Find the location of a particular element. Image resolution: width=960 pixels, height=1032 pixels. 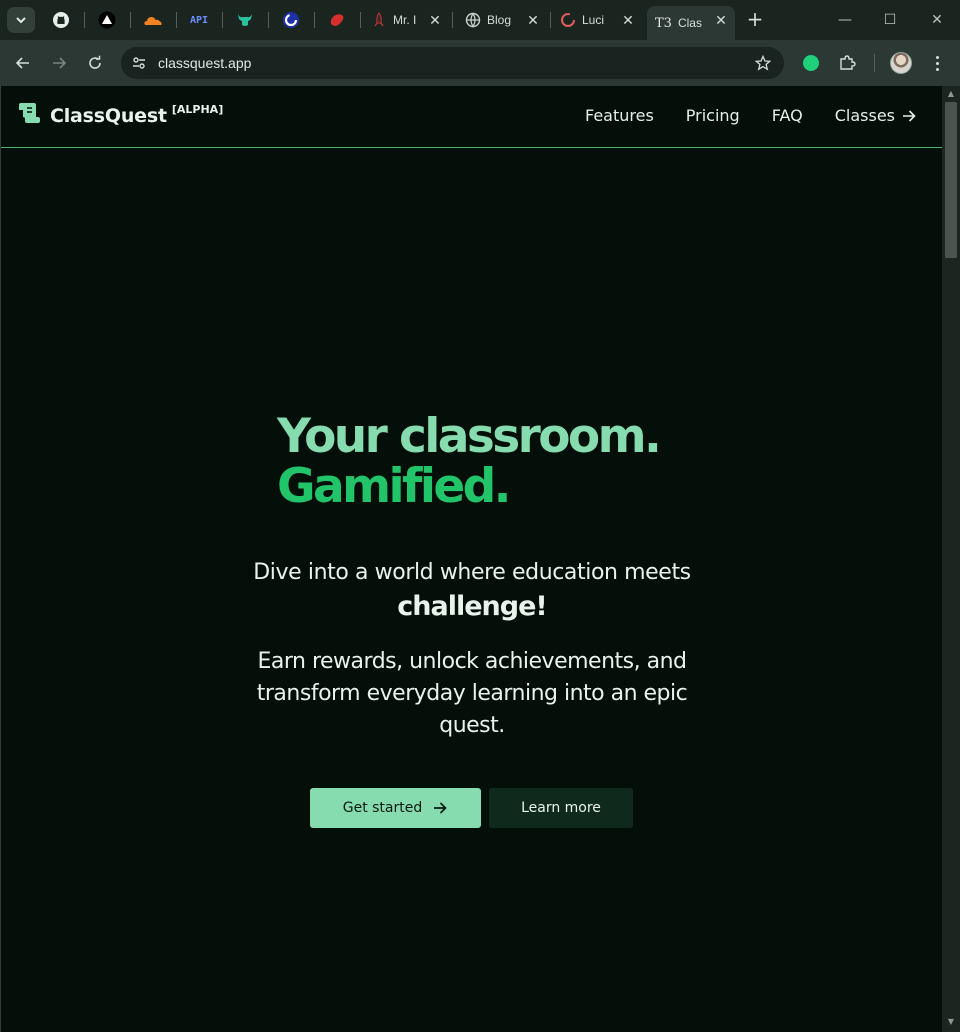

cloudflare-icon is located at coordinates (153, 21).